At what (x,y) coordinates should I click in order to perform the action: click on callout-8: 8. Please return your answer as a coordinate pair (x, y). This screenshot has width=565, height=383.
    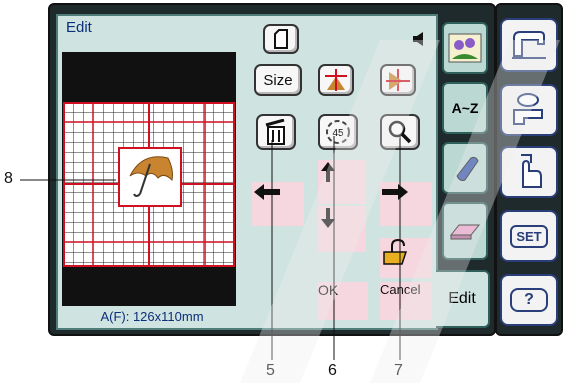
    Looking at the image, I should click on (8, 178).